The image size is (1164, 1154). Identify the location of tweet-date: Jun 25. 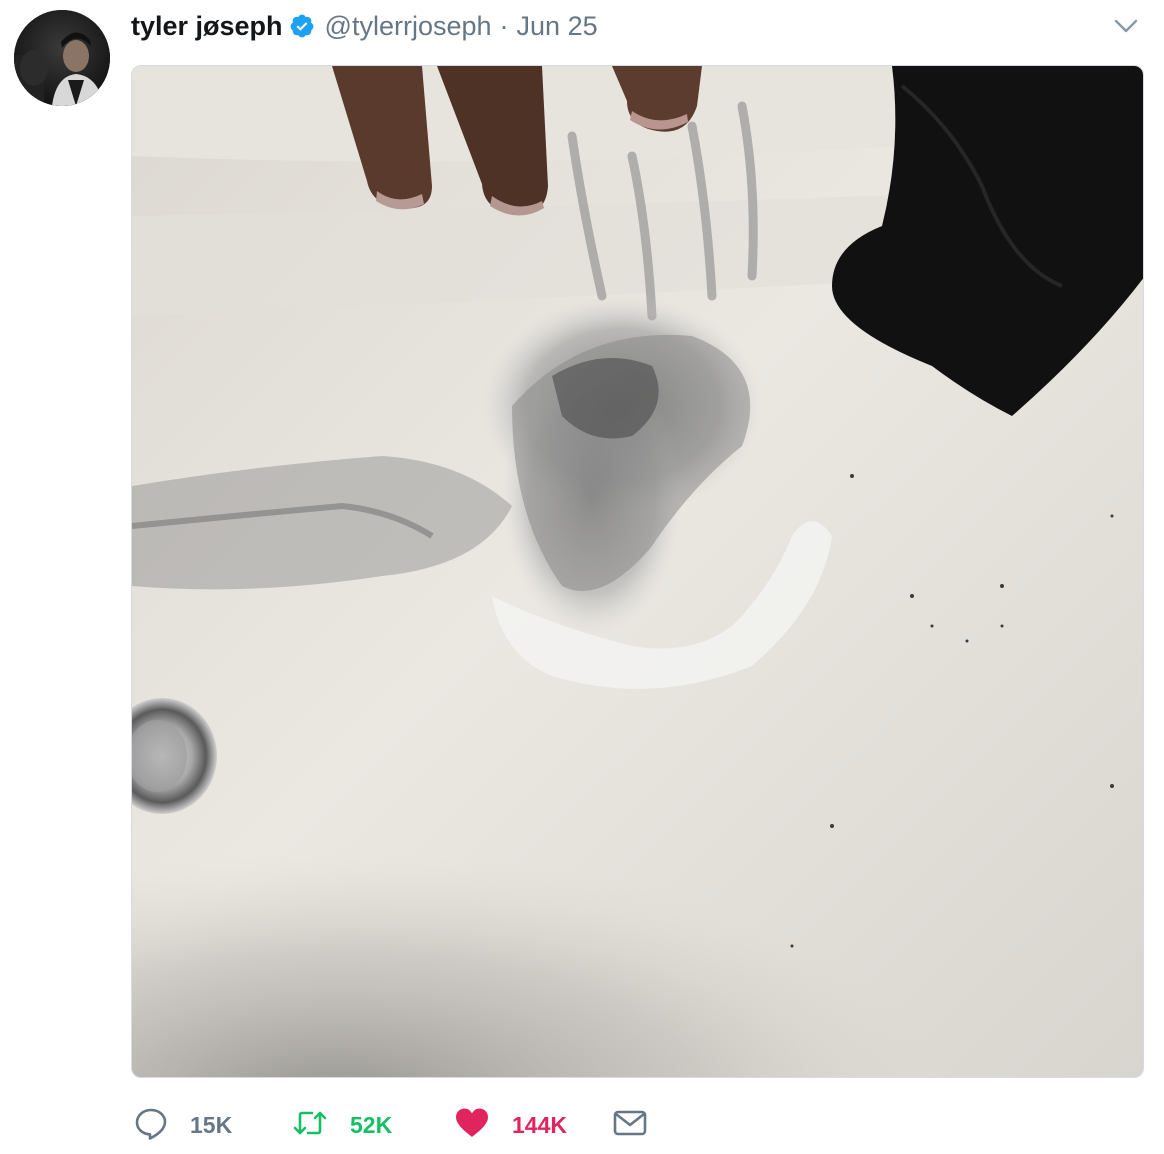
(557, 26).